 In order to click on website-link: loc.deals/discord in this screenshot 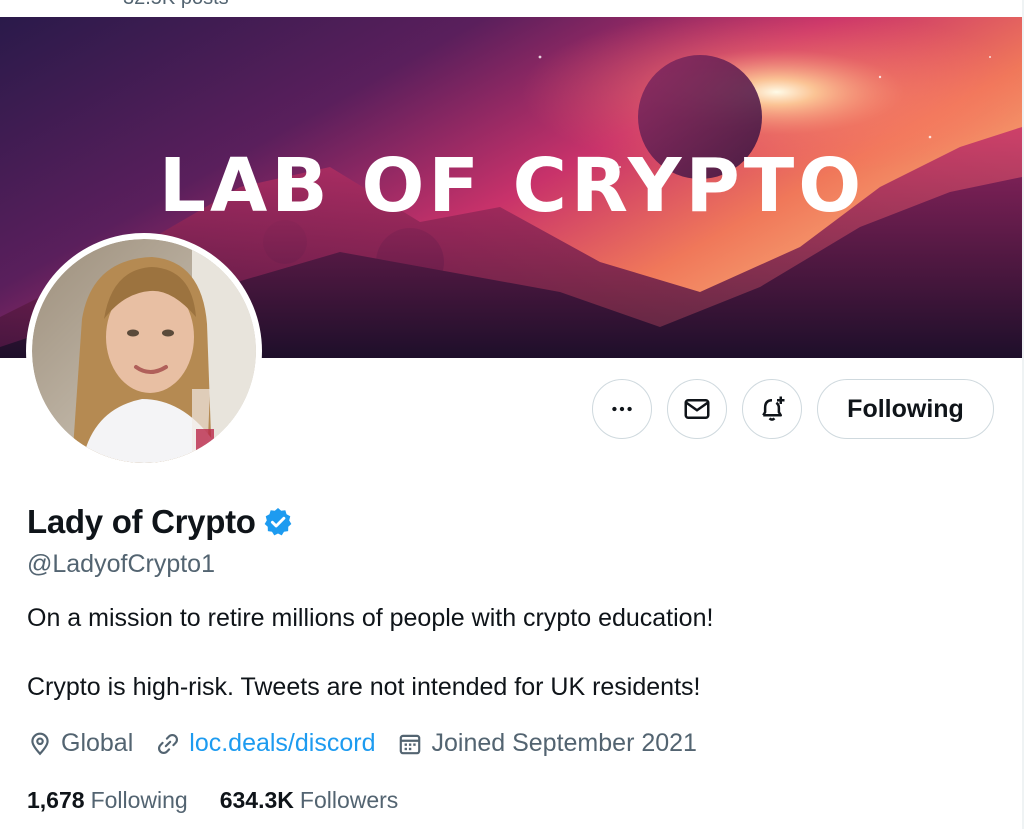, I will do `click(282, 743)`.